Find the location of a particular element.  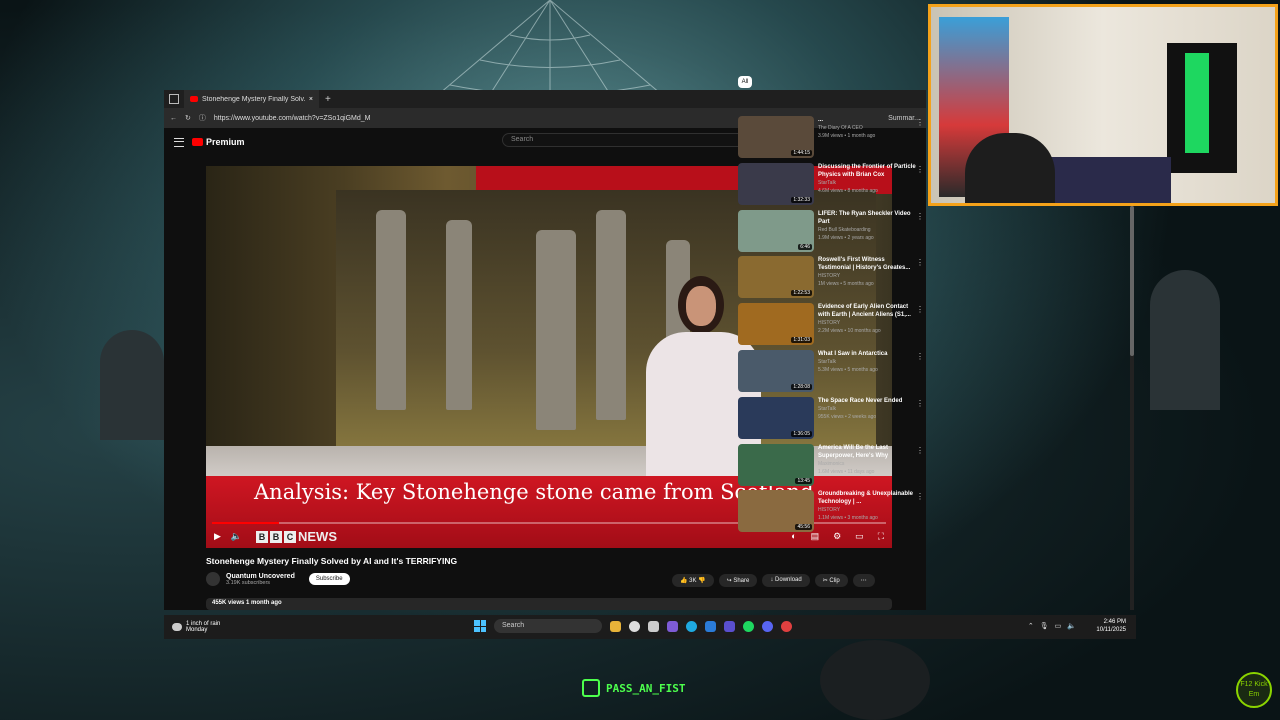

channel-name: Quantum Uncovered is located at coordinates (260, 576).